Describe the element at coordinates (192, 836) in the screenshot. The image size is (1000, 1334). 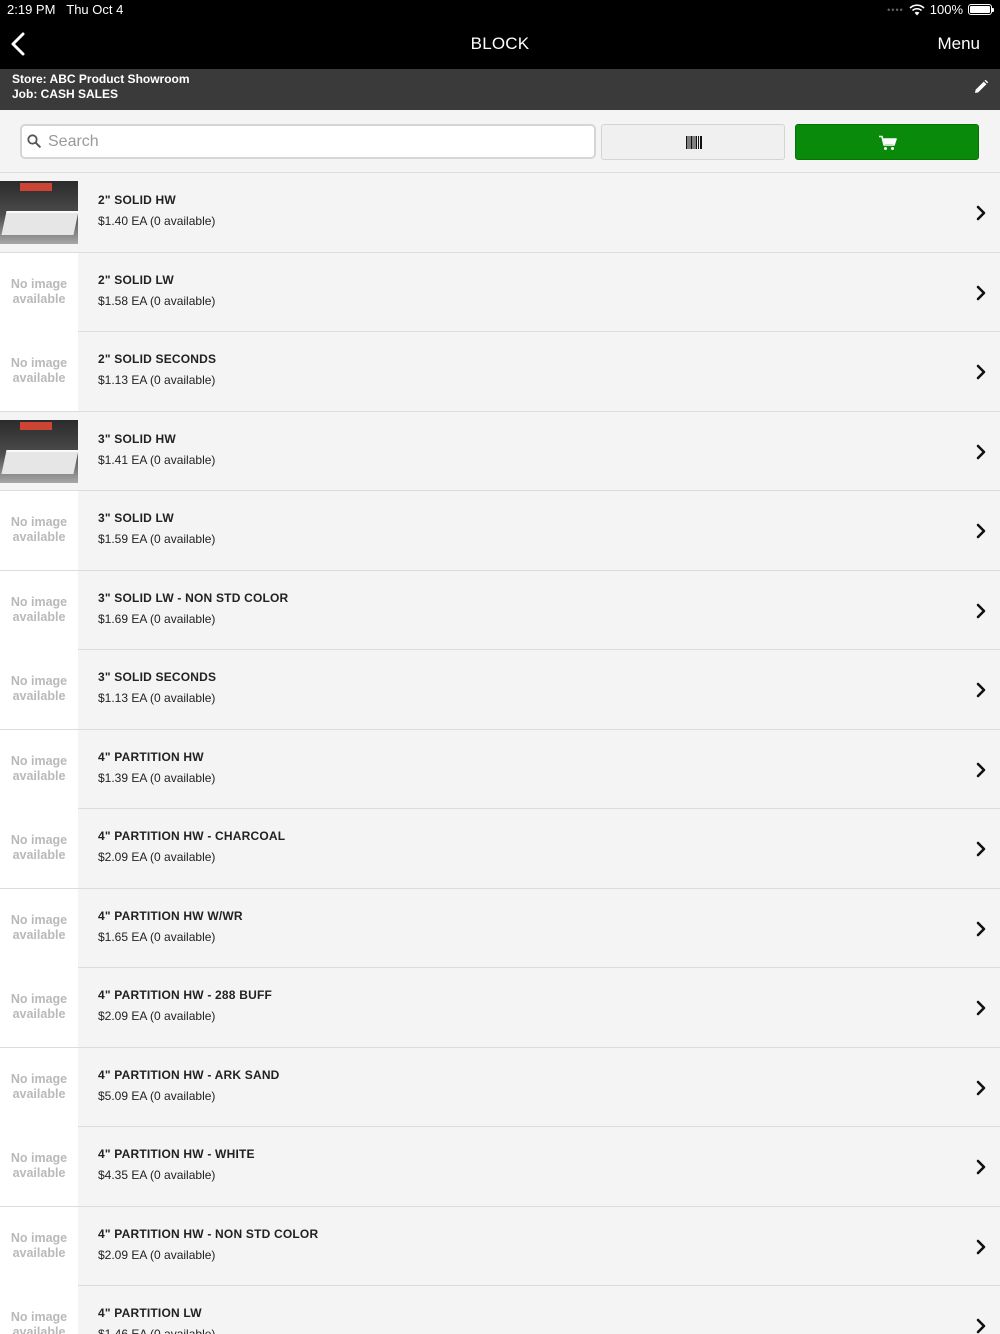
I see `product-name: 4" PARTITION HW - CHARCOAL` at that location.